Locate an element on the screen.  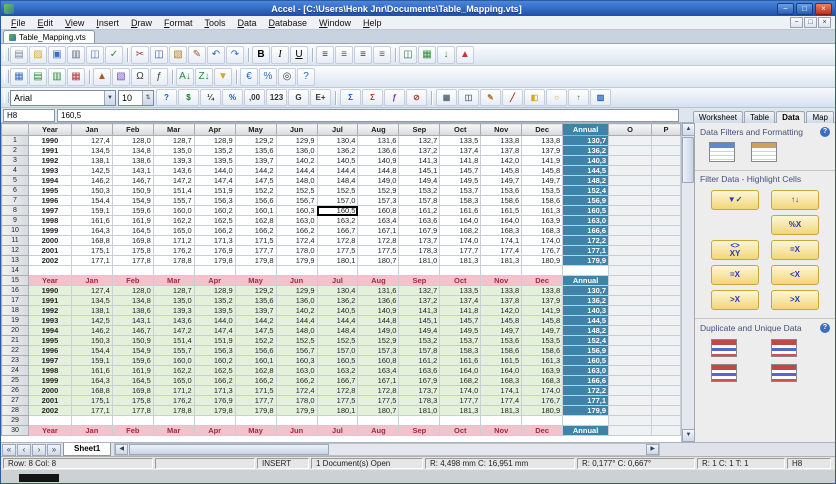
cell: 136,6 is located at coordinates (378, 150).